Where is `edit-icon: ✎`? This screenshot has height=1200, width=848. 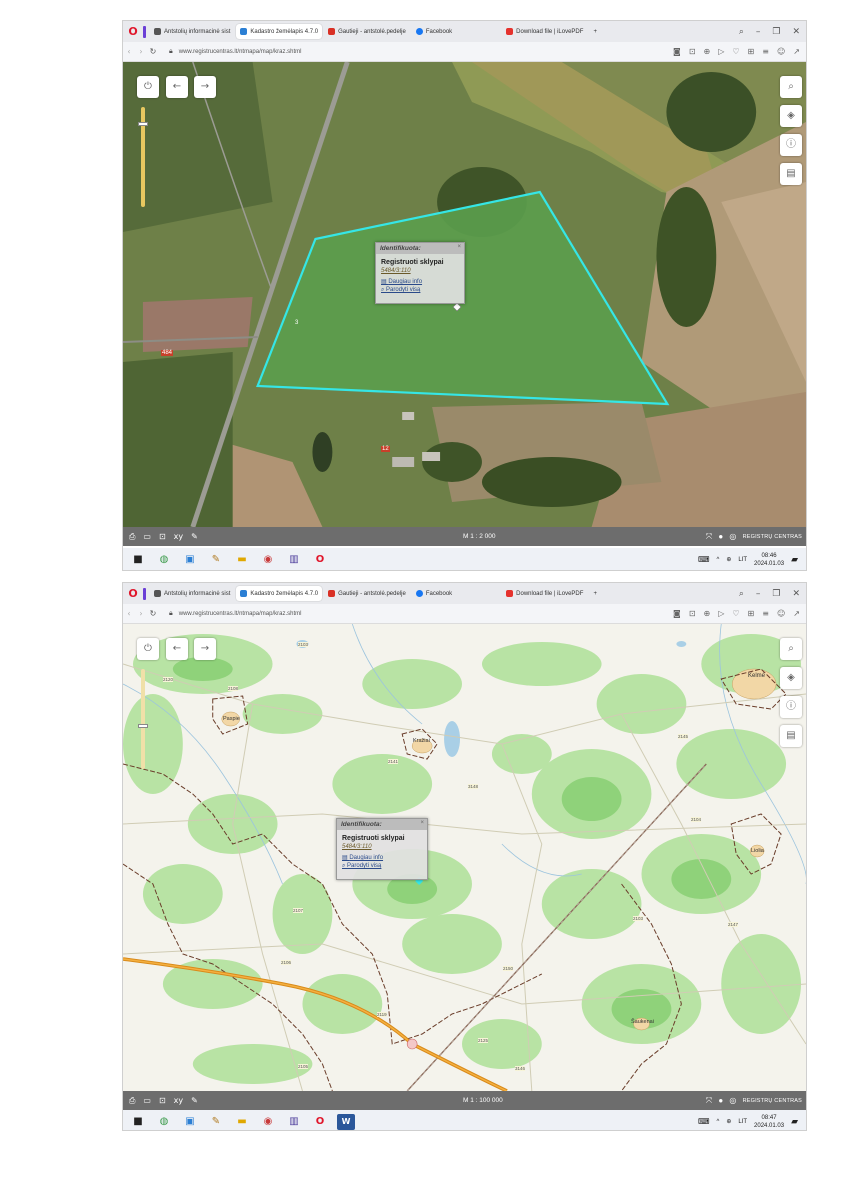
edit-icon: ✎ is located at coordinates (194, 537).